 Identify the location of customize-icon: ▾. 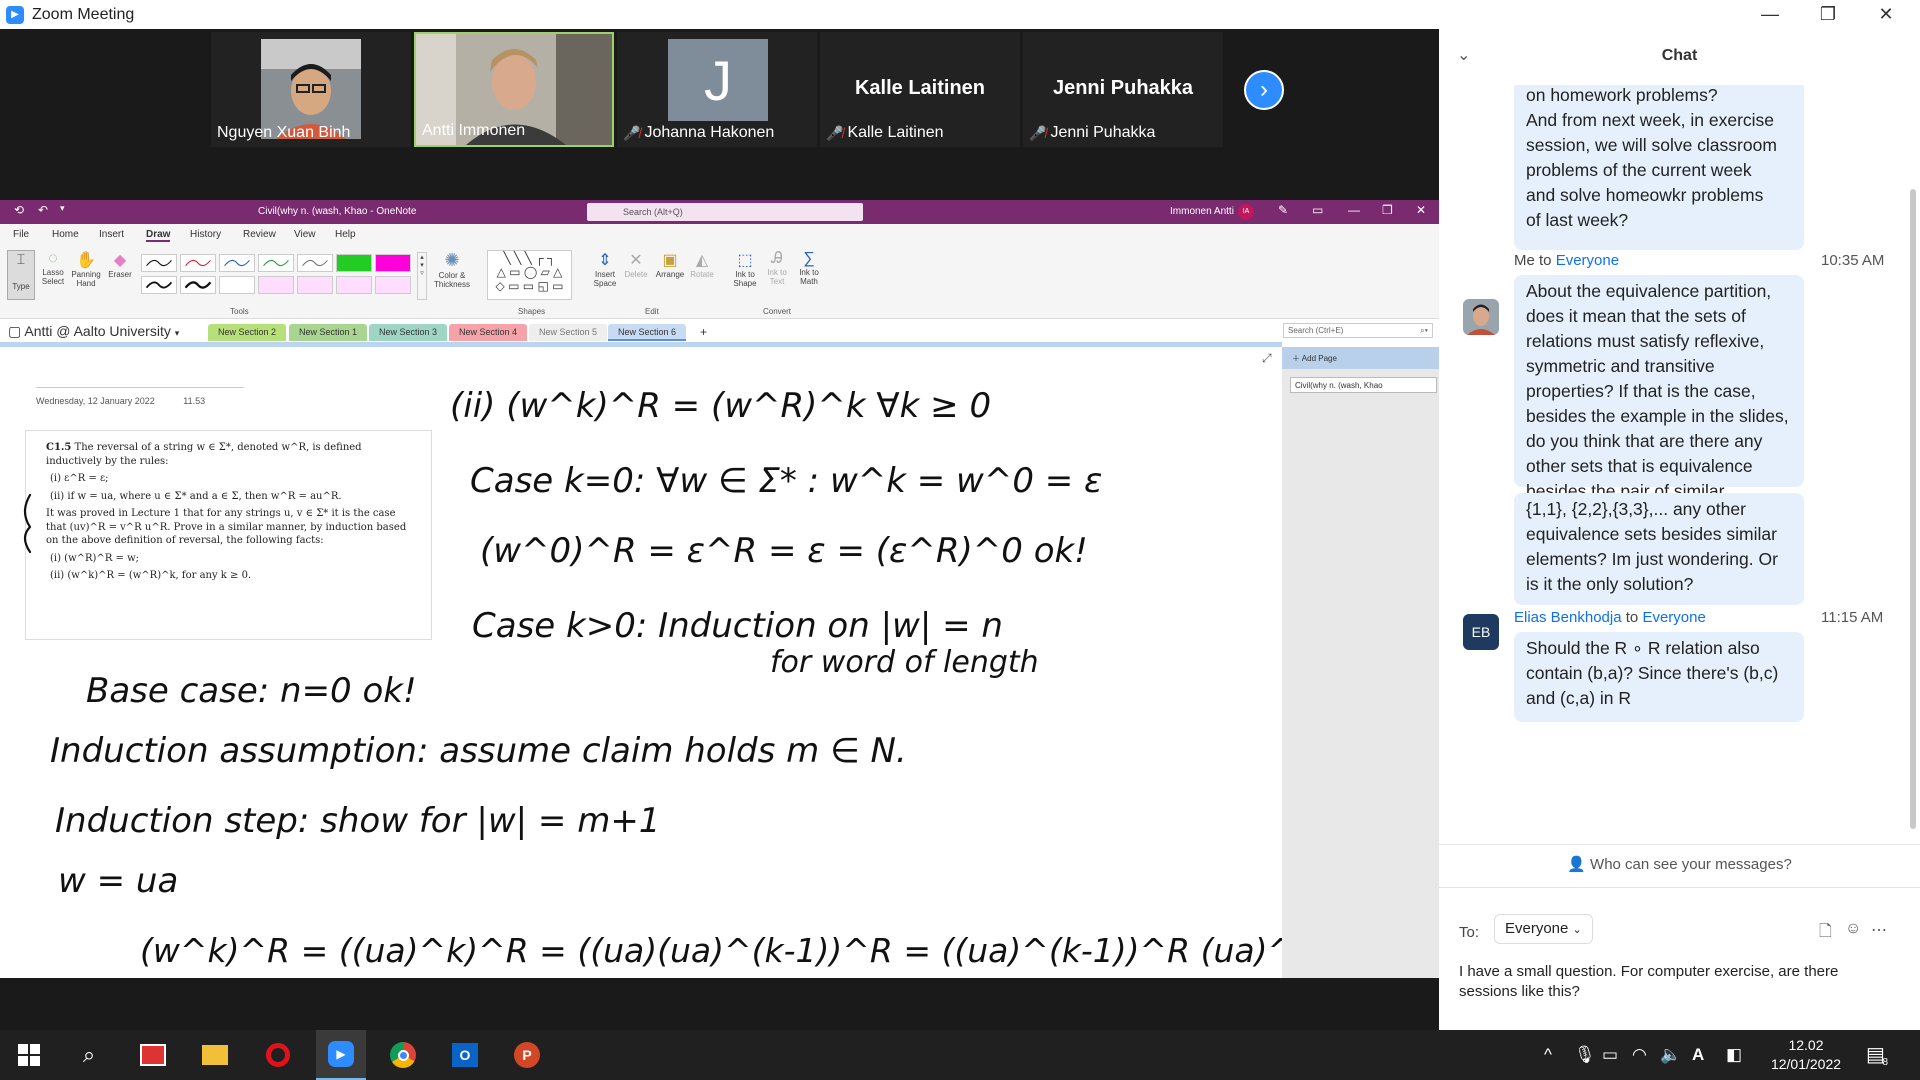
(62, 208).